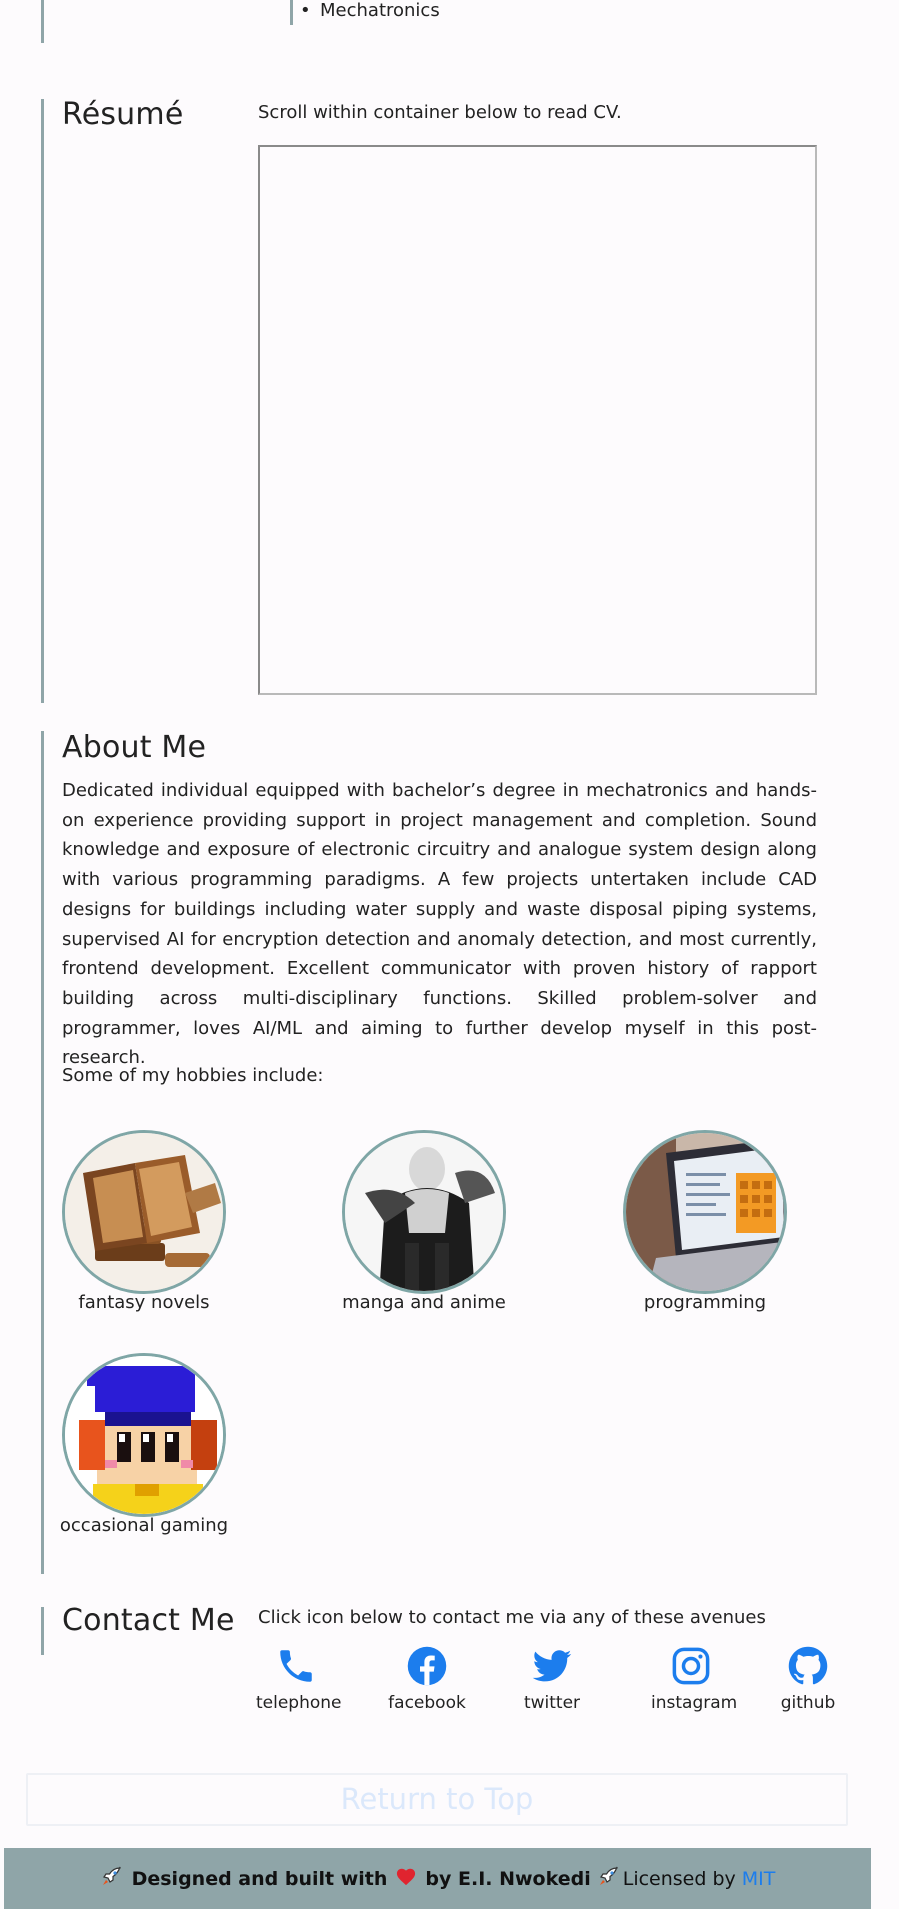 The width and height of the screenshot is (899, 1909). I want to click on contact-section-border, so click(42, 1631).